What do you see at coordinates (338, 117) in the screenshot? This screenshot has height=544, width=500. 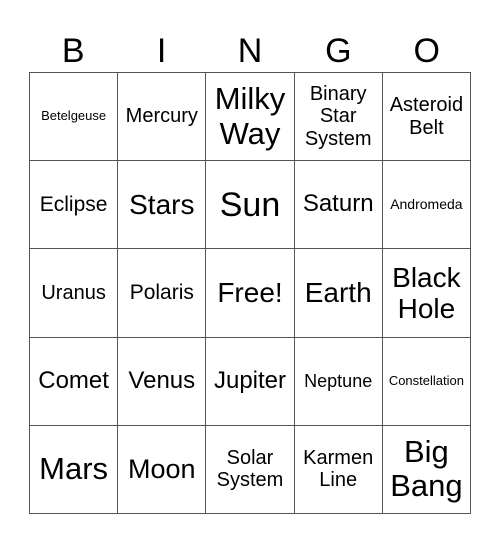 I see `bingo-cell: Binary Star System` at bounding box center [338, 117].